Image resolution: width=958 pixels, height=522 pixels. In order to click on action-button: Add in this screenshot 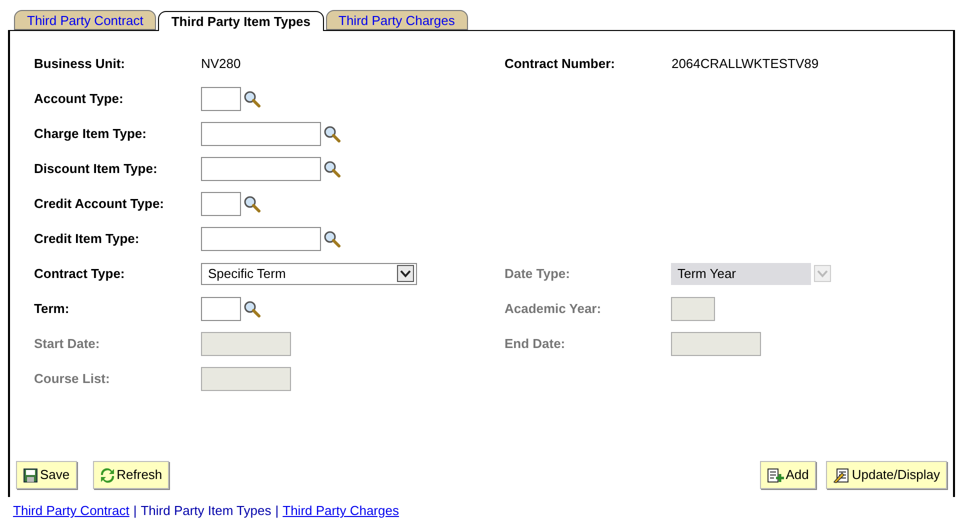, I will do `click(788, 475)`.